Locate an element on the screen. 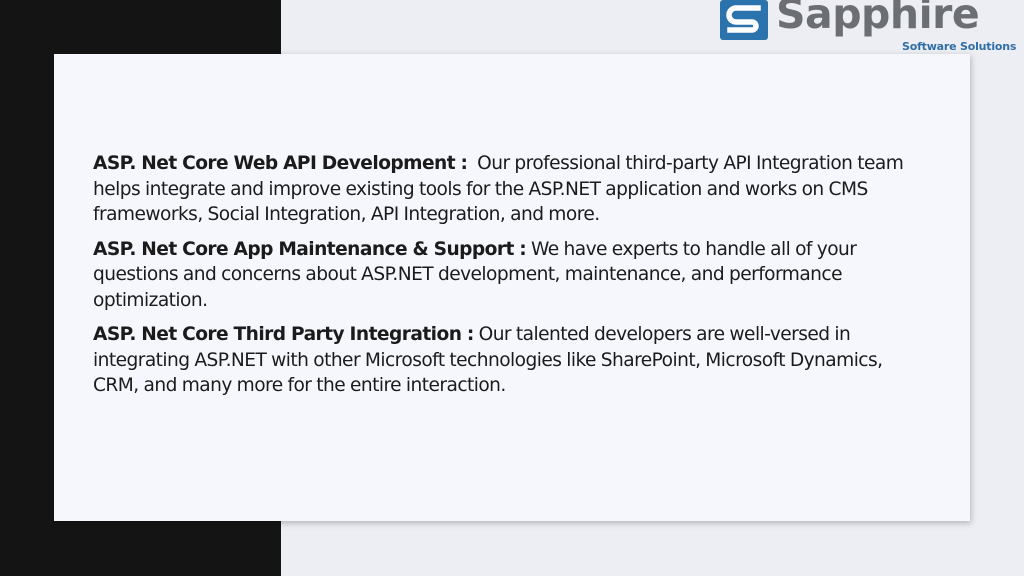 This screenshot has width=1024, height=576. logo-wordmark: Sapphire is located at coordinates (878, 19).